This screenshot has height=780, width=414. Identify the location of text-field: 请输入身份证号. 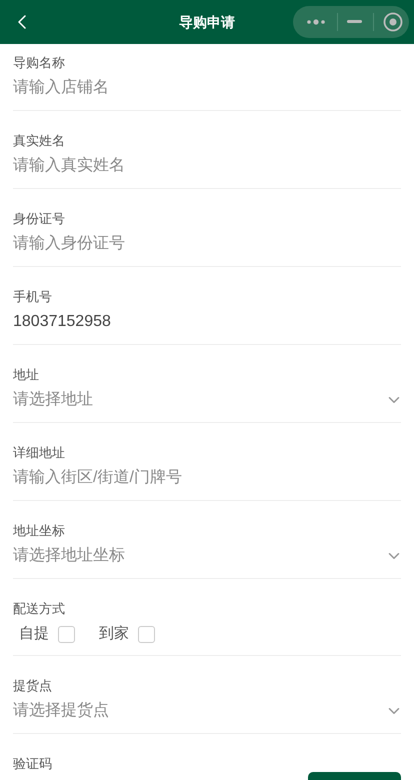
(207, 244).